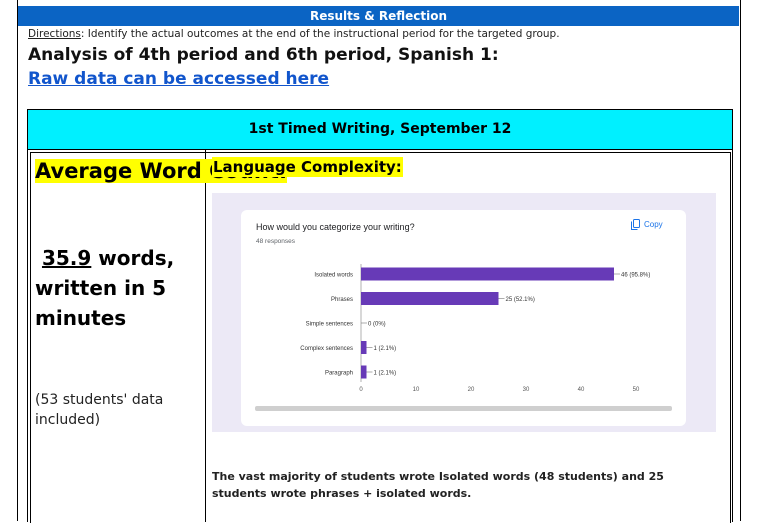  Describe the element at coordinates (636, 390) in the screenshot. I see `x-tick-label: 50` at that location.